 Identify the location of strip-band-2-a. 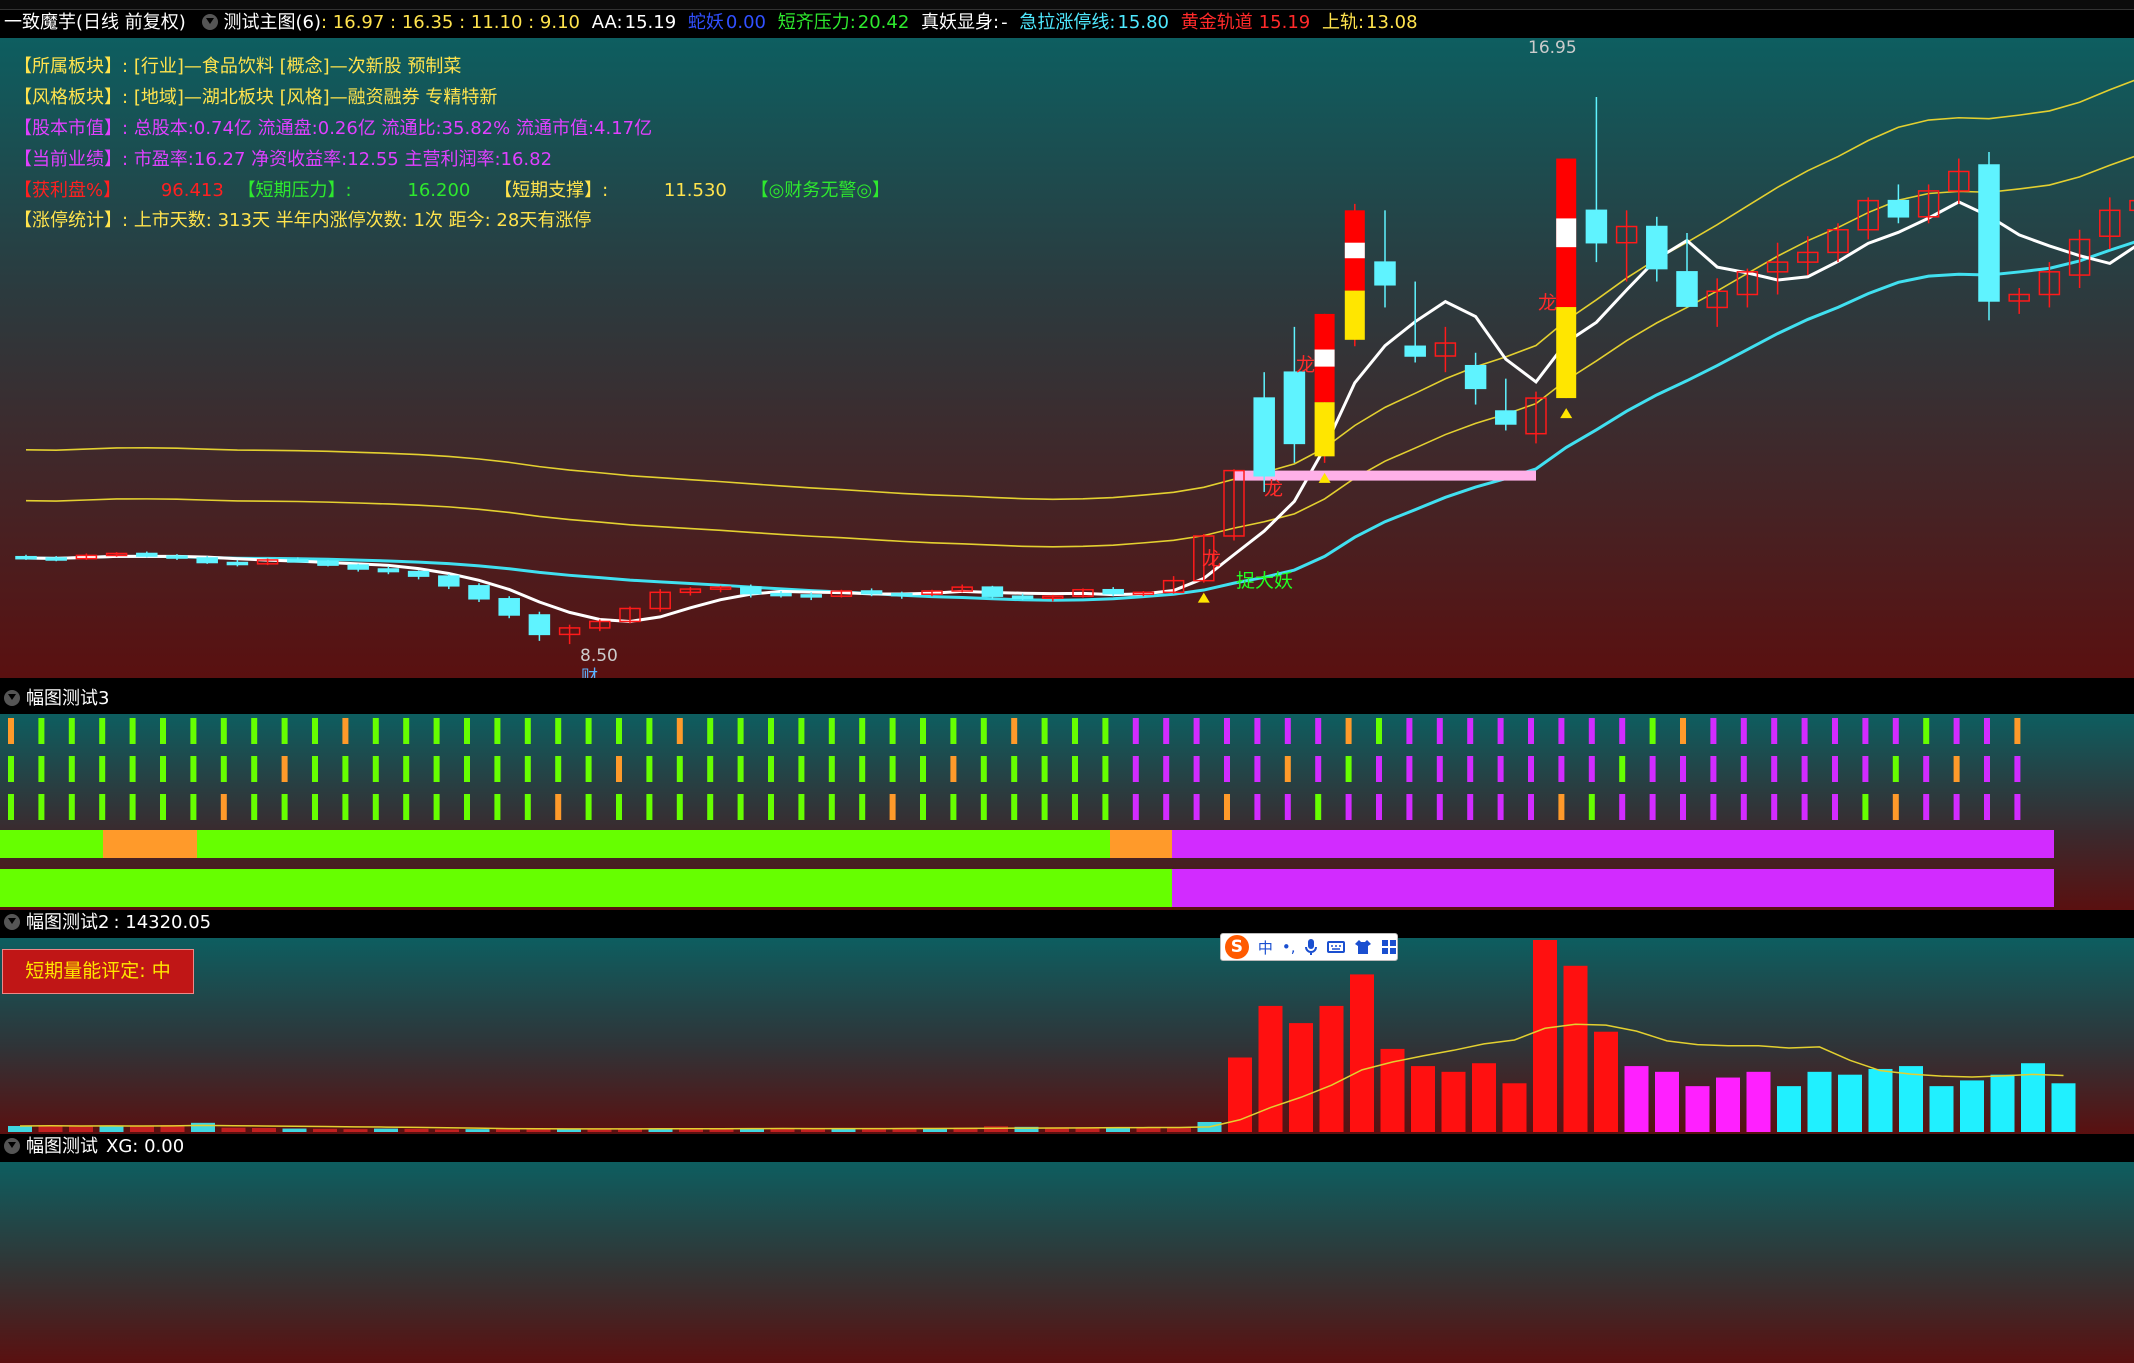
(586, 888).